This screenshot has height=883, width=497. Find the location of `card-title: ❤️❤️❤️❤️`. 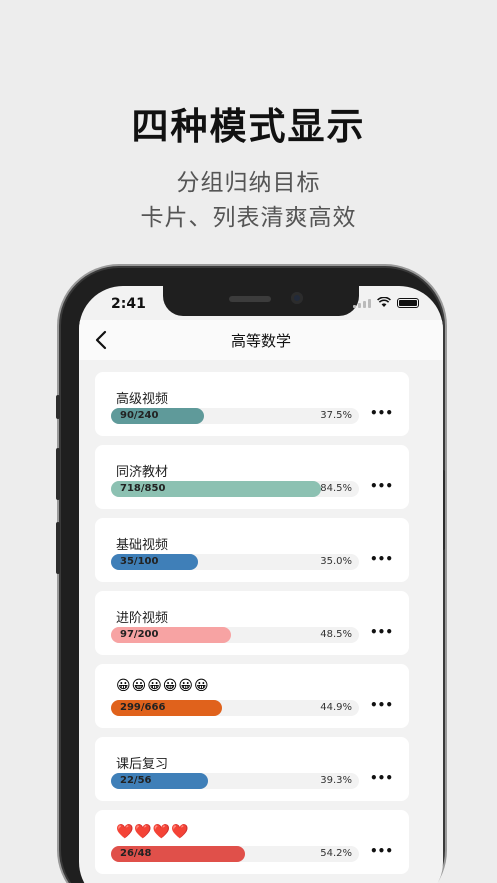

card-title: ❤️❤️❤️❤️ is located at coordinates (153, 832).